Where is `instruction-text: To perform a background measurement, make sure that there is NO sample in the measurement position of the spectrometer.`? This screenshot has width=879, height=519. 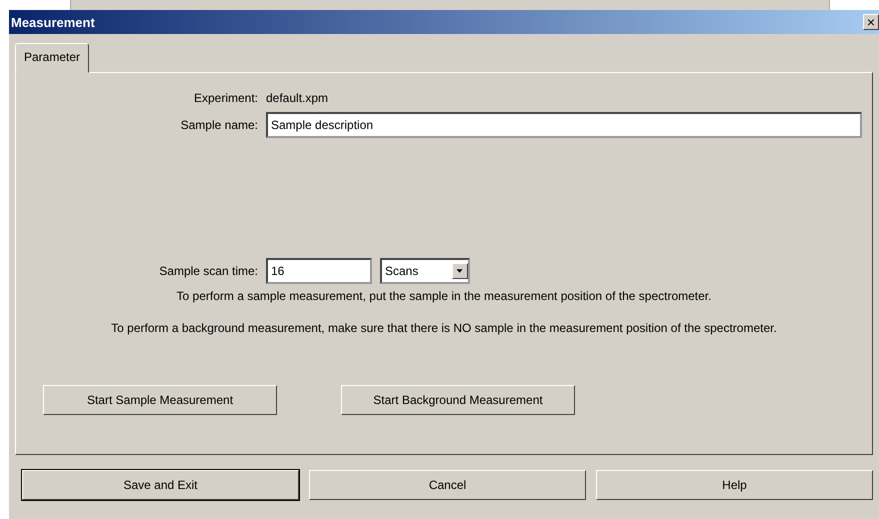 instruction-text: To perform a background measurement, make sure that there is NO sample in the measurement position of the spectrometer. is located at coordinates (444, 328).